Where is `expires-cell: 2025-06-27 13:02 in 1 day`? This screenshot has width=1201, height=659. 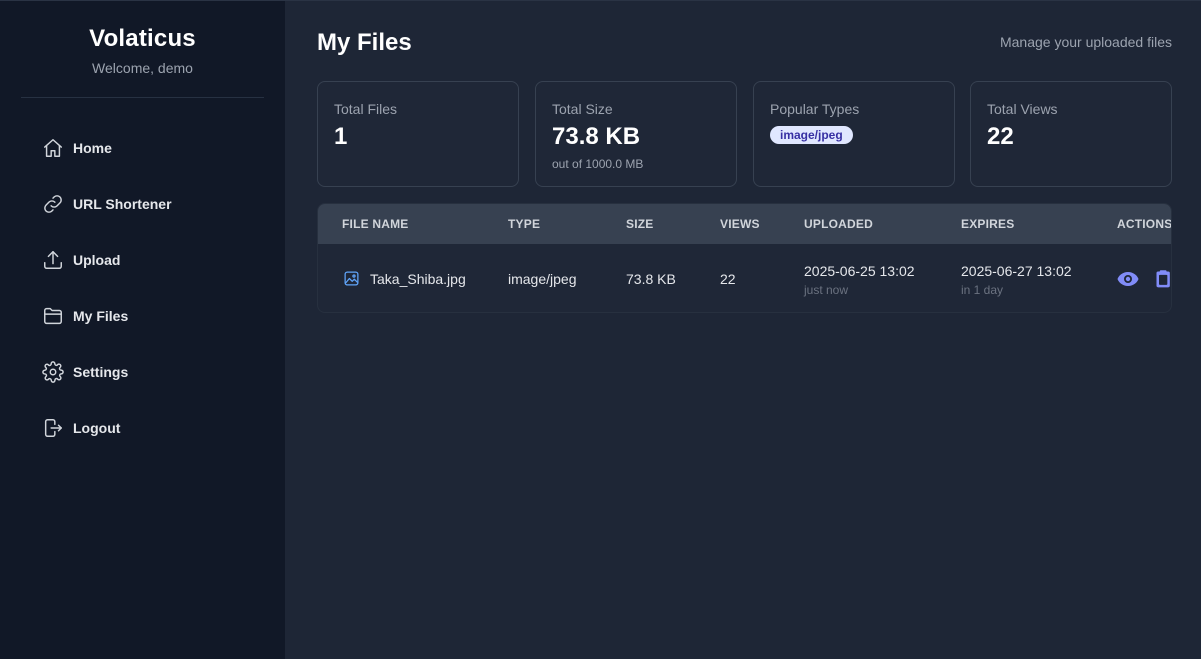
expires-cell: 2025-06-27 13:02 in 1 day is located at coordinates (1016, 280).